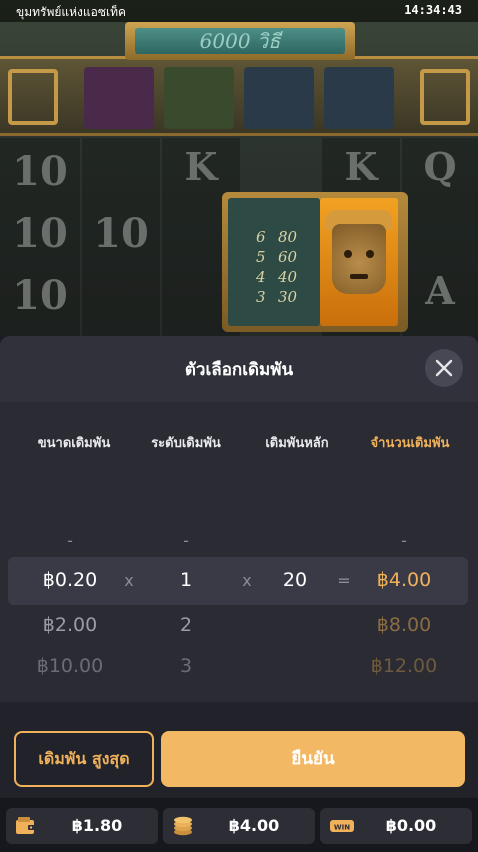 This screenshot has width=478, height=852. Describe the element at coordinates (186, 443) in the screenshot. I see `bet-level-header: ระดับเดิมพัน` at that location.